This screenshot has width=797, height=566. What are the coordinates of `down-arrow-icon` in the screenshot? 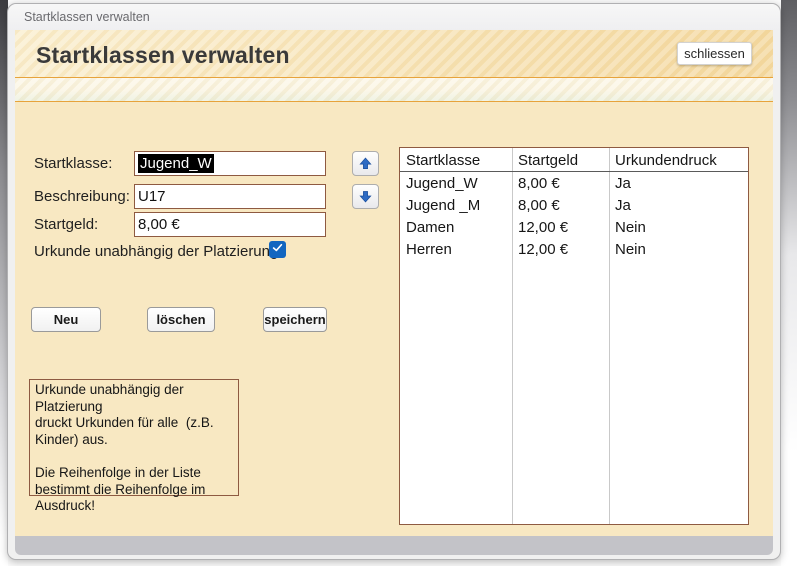 It's located at (365, 196).